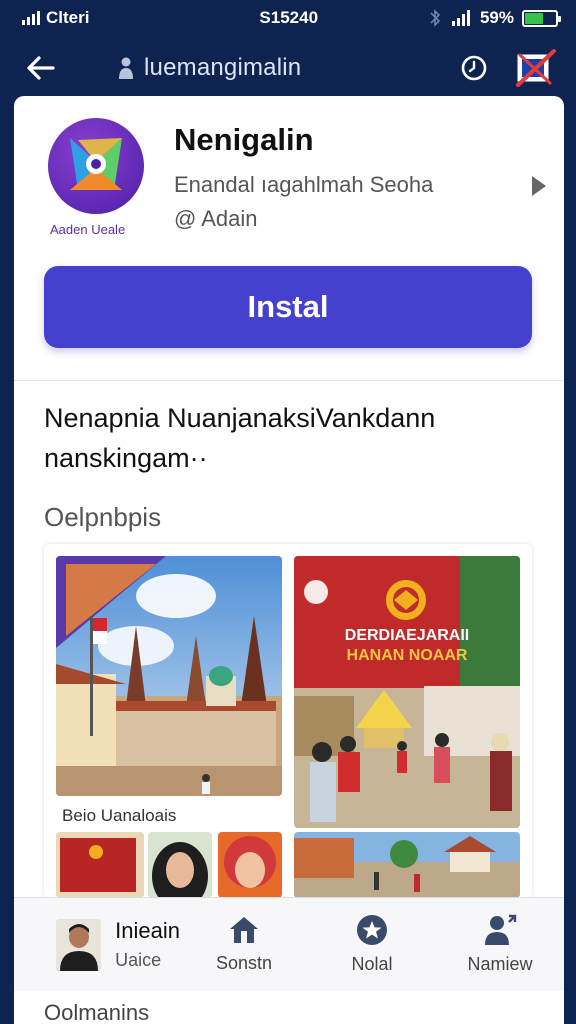 The image size is (576, 1024). What do you see at coordinates (147, 944) in the screenshot?
I see `nav-profile-text: Inieain Uaice` at bounding box center [147, 944].